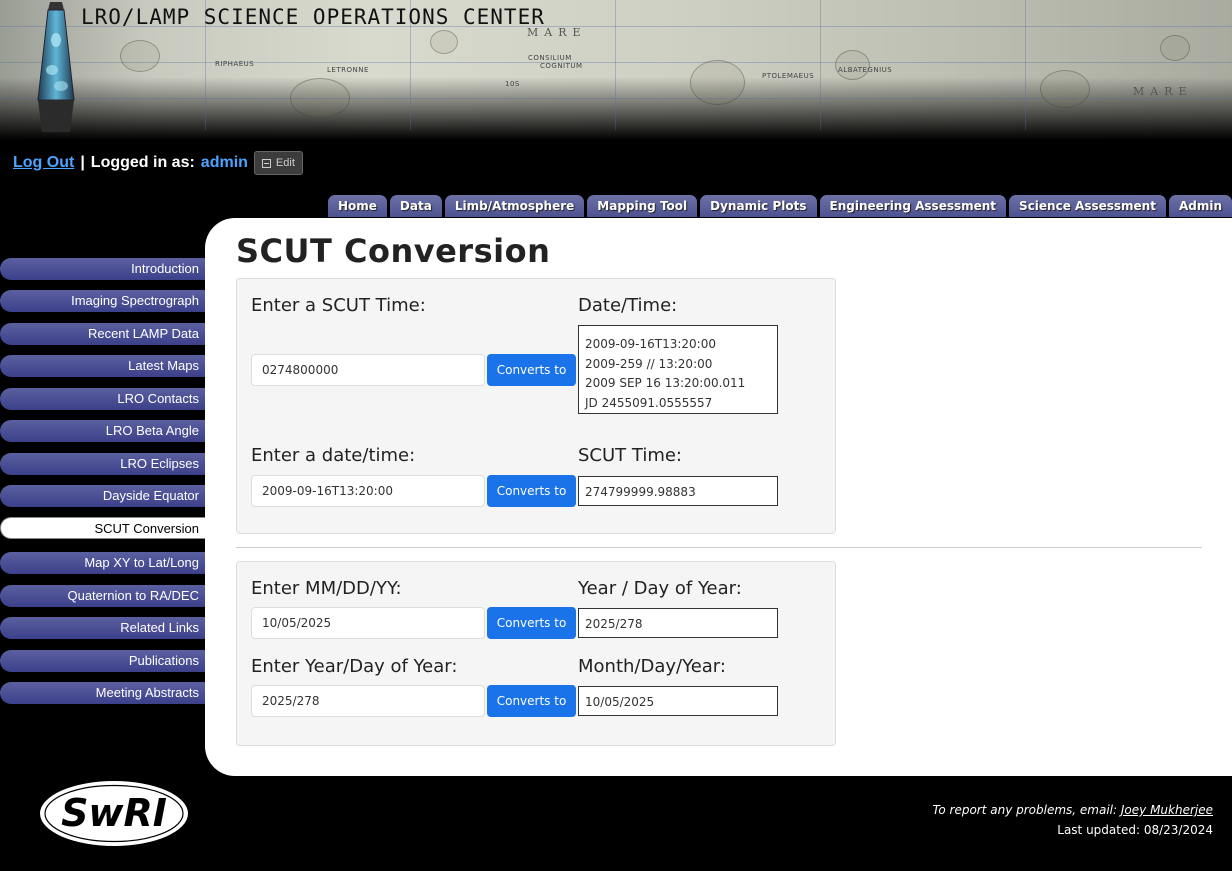 The image size is (1232, 871). I want to click on sidebar-item-introduction: Introduction, so click(102, 269).